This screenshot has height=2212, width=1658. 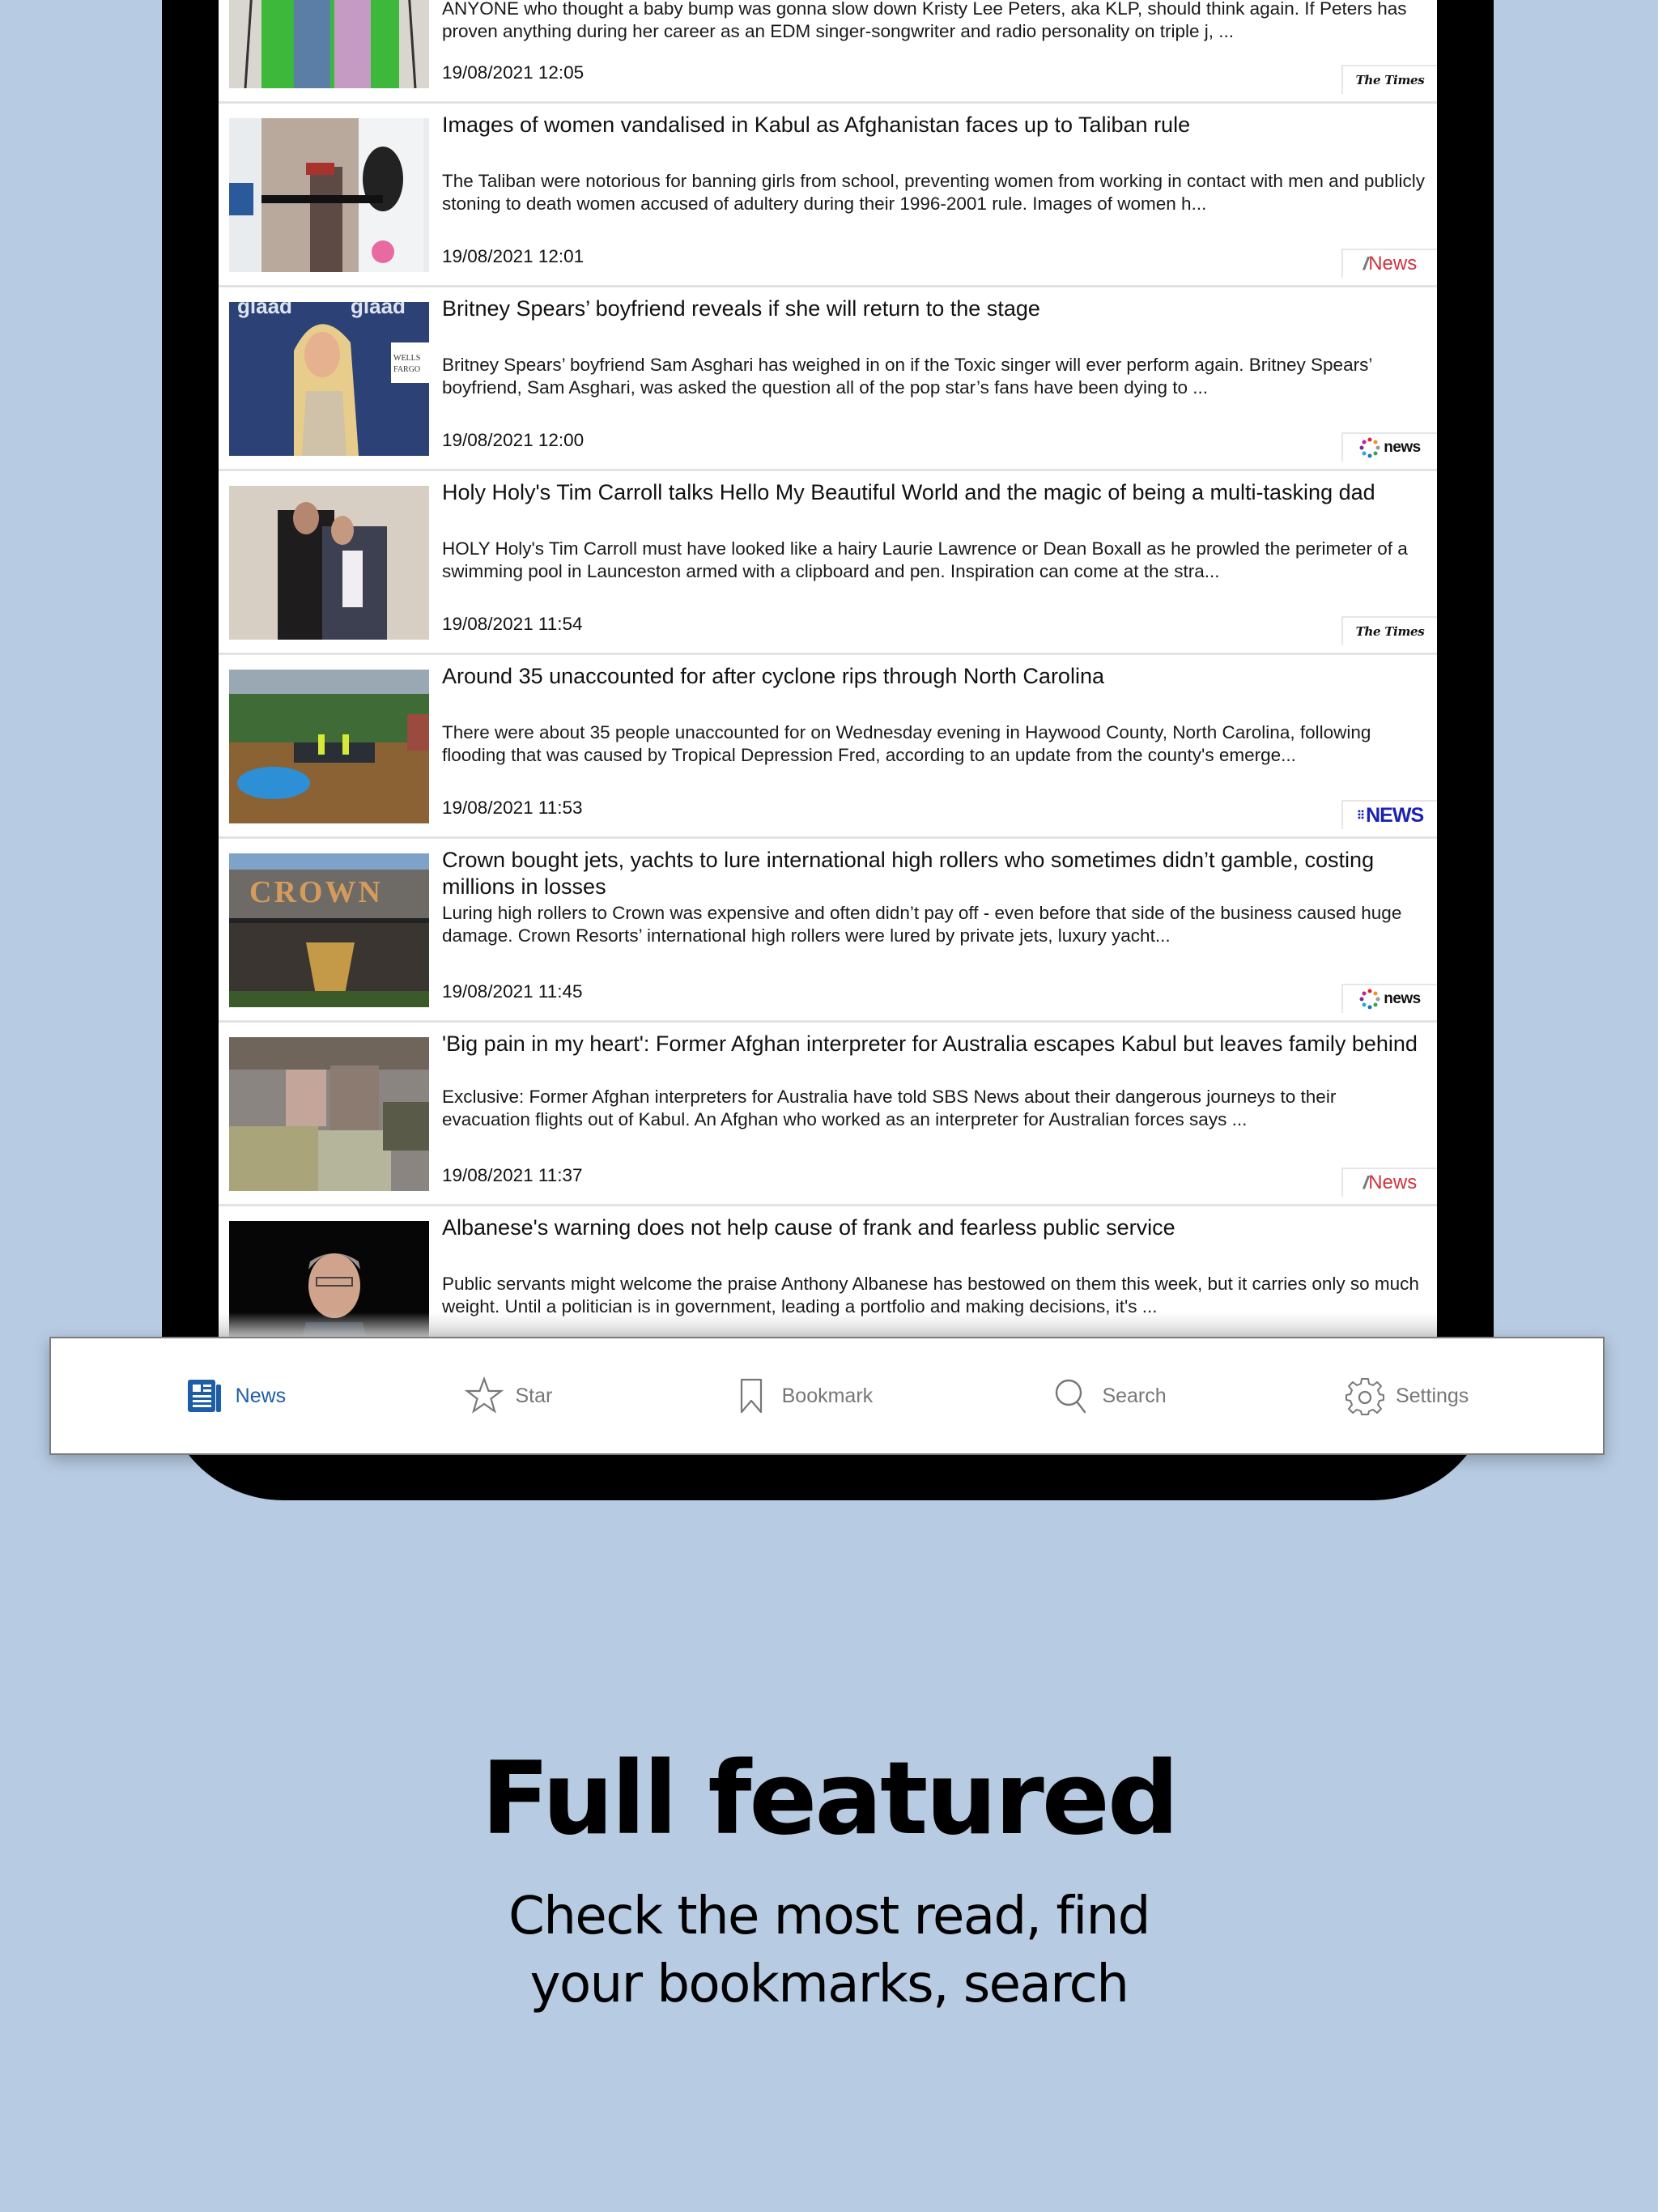 What do you see at coordinates (508, 1396) in the screenshot?
I see `tab-star: Star` at bounding box center [508, 1396].